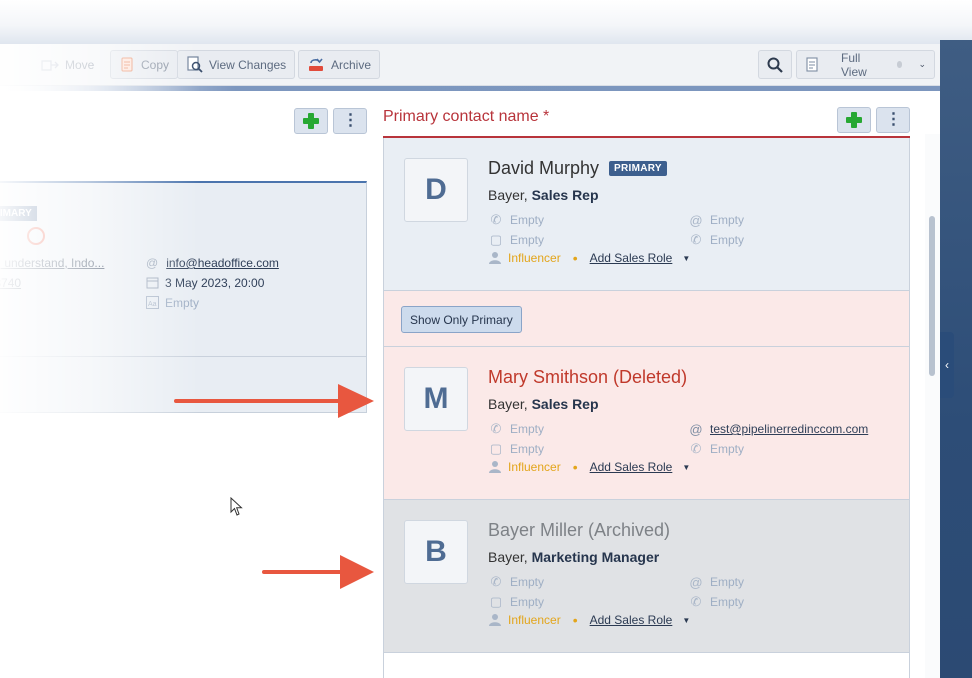 The image size is (972, 678). Describe the element at coordinates (646, 319) in the screenshot. I see `show-primary-band: Show Only Primary` at that location.